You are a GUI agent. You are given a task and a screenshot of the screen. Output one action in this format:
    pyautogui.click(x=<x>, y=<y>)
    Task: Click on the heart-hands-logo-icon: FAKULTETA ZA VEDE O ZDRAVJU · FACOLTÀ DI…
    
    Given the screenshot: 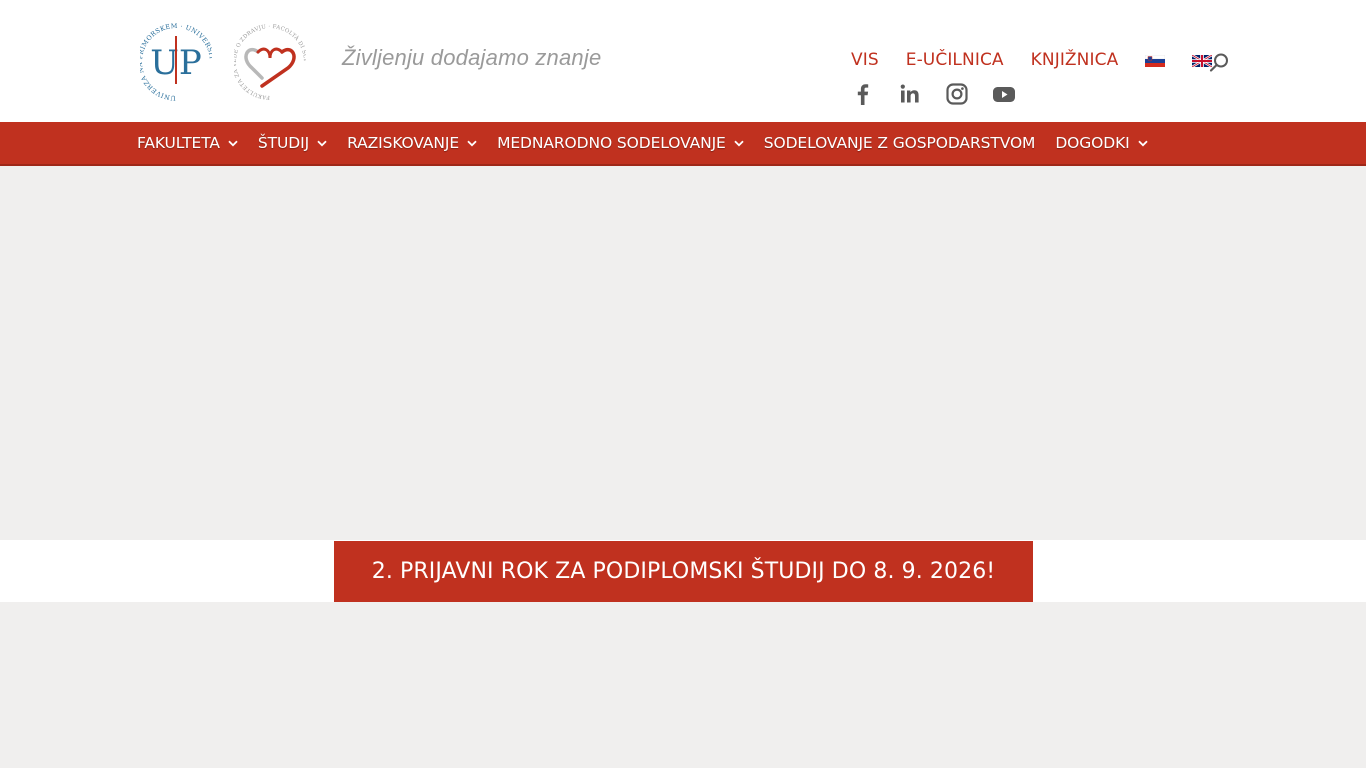 What is the action you would take?
    pyautogui.click(x=269, y=55)
    